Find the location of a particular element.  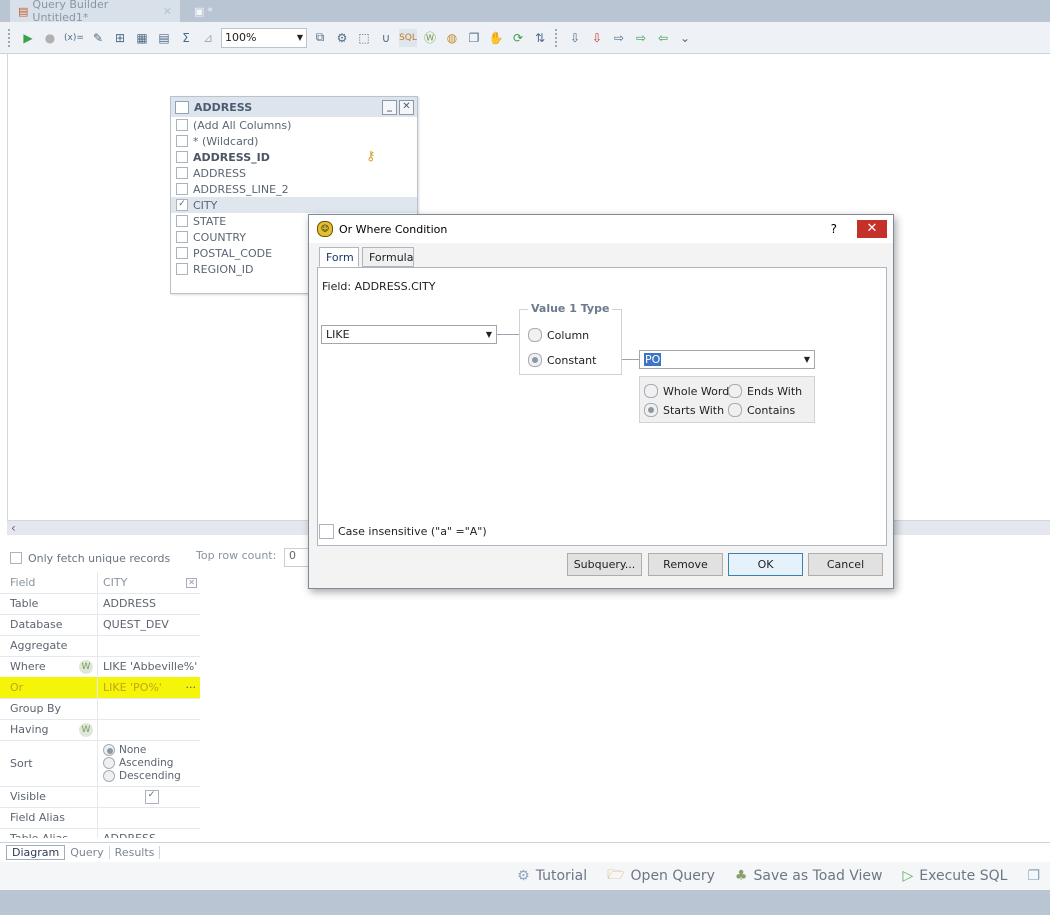

grid-row-value: QUEST_DEV is located at coordinates (149, 624).